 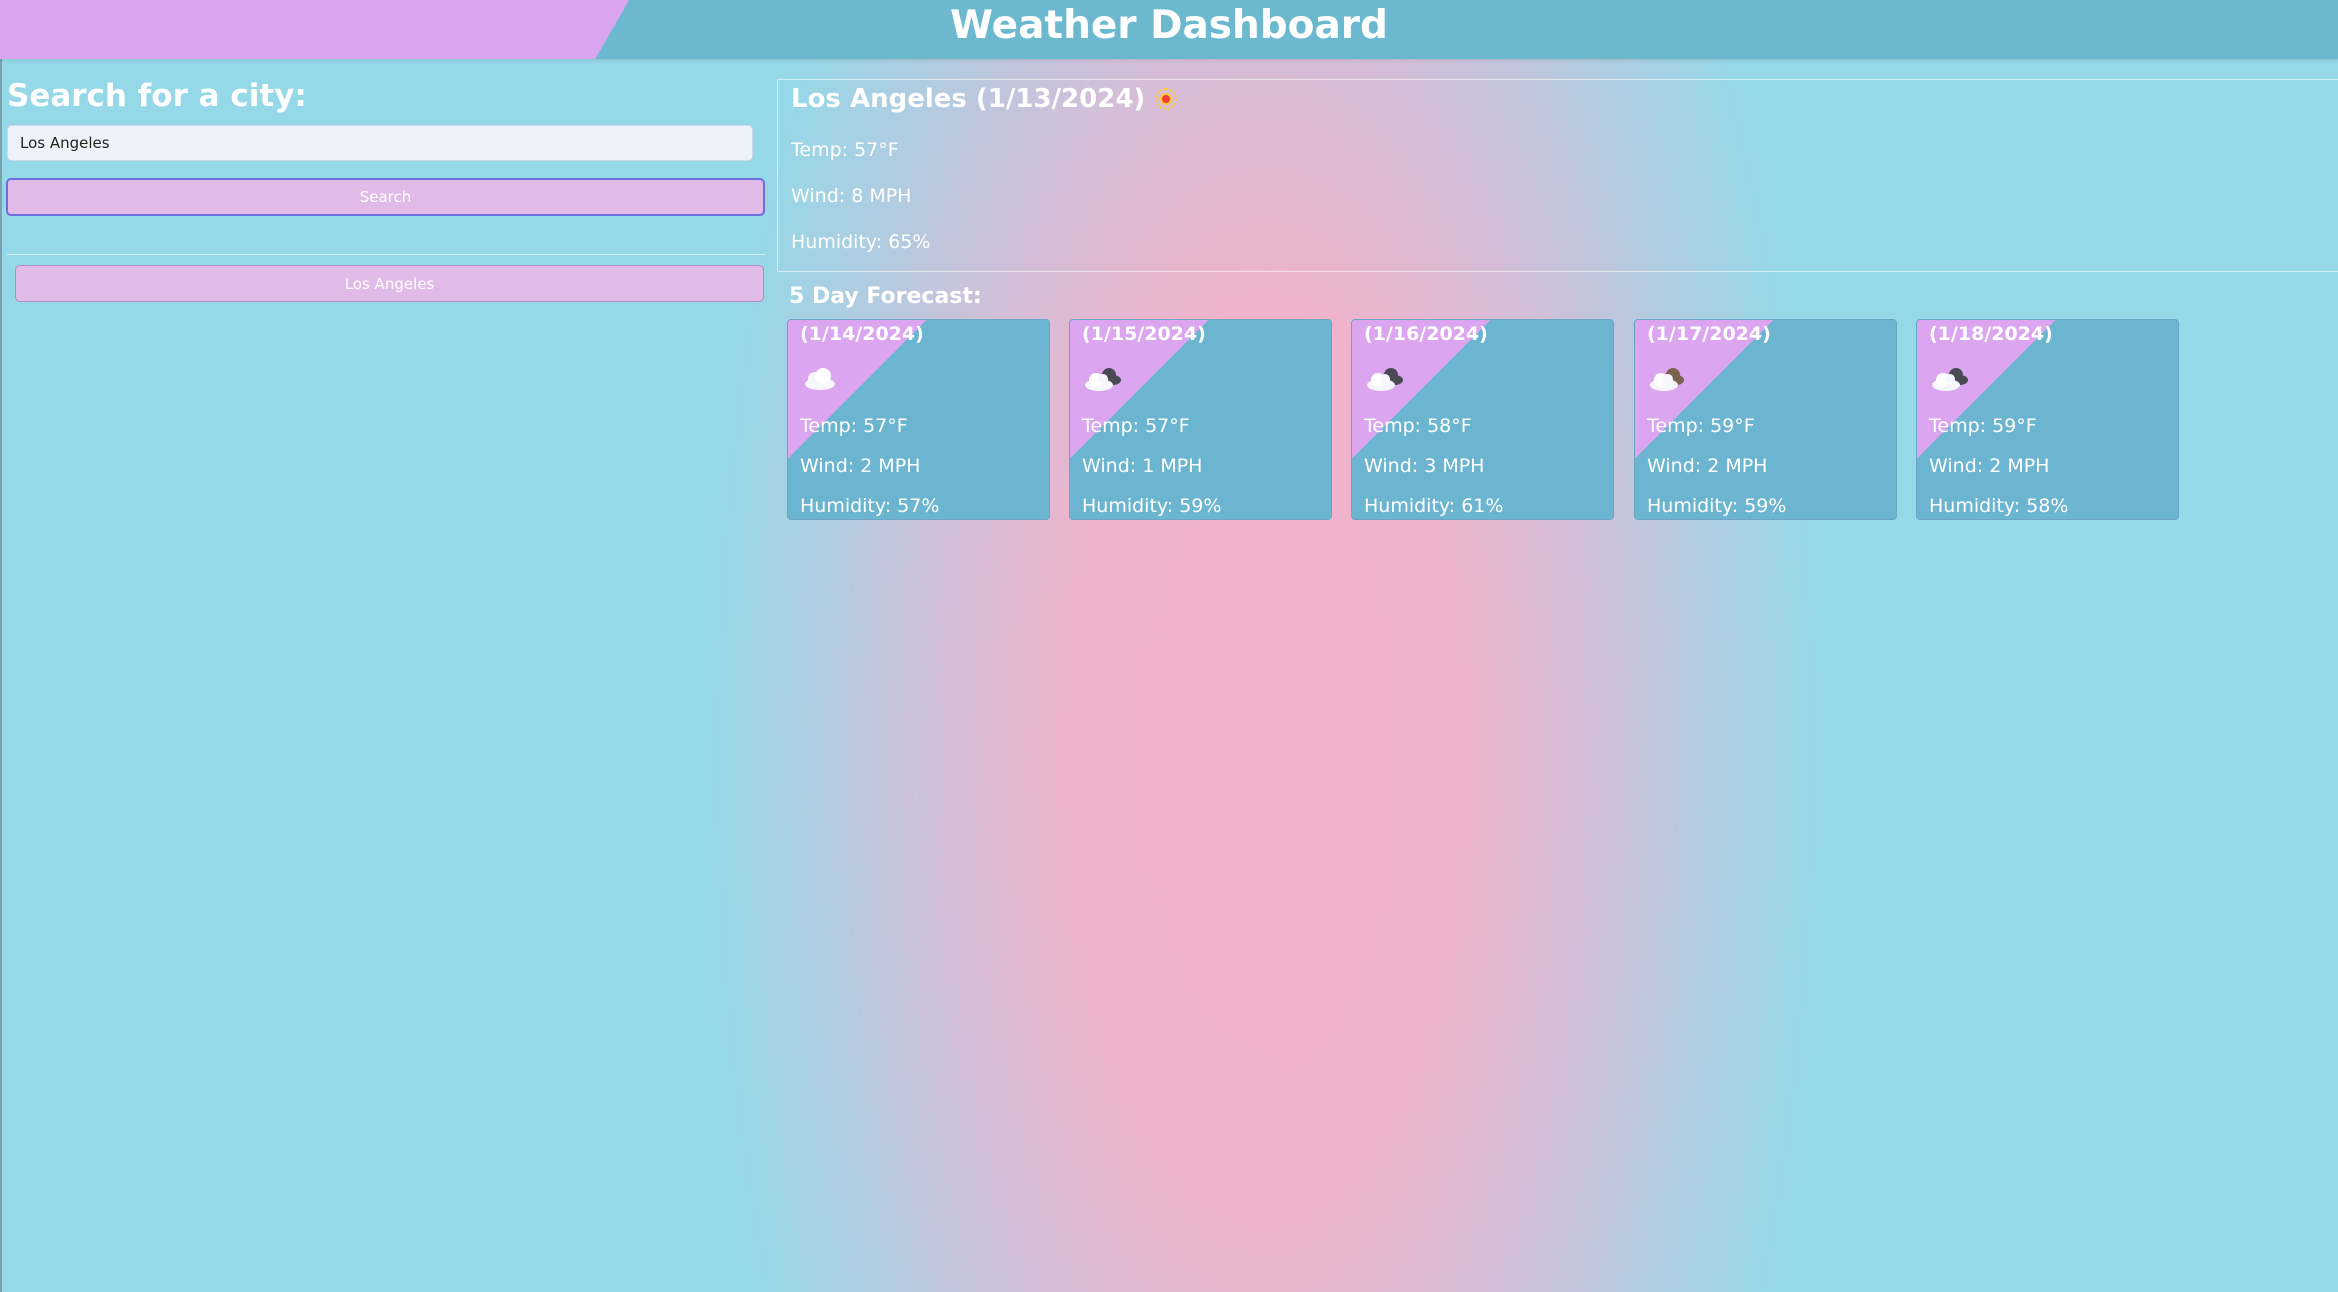 What do you see at coordinates (1991, 334) in the screenshot?
I see `forecast-date: (1/18/2024)` at bounding box center [1991, 334].